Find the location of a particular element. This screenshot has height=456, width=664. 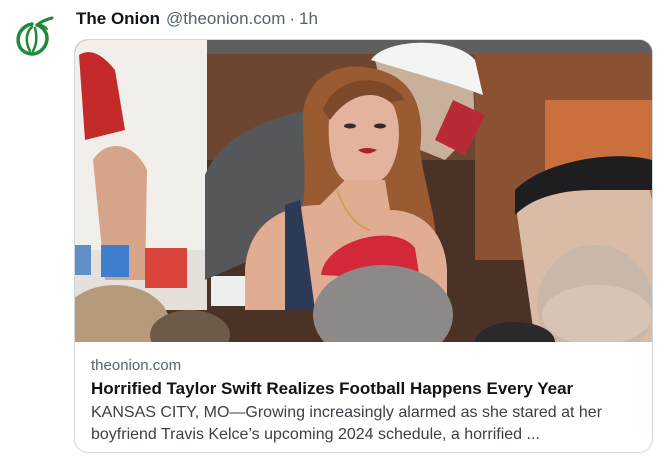

author-handle: @theonion.com is located at coordinates (225, 19).